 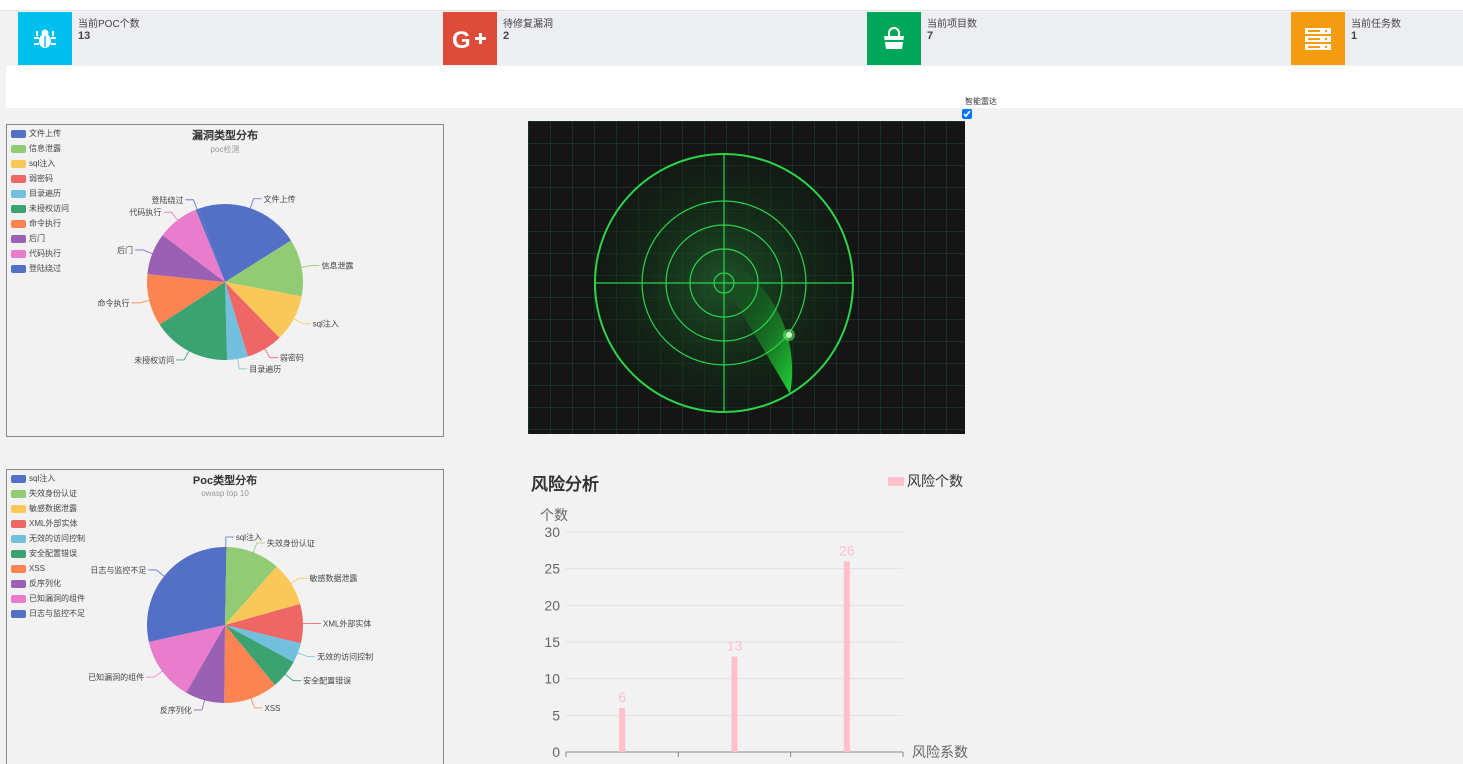 What do you see at coordinates (552, 569) in the screenshot?
I see `y-tick-label: 25` at bounding box center [552, 569].